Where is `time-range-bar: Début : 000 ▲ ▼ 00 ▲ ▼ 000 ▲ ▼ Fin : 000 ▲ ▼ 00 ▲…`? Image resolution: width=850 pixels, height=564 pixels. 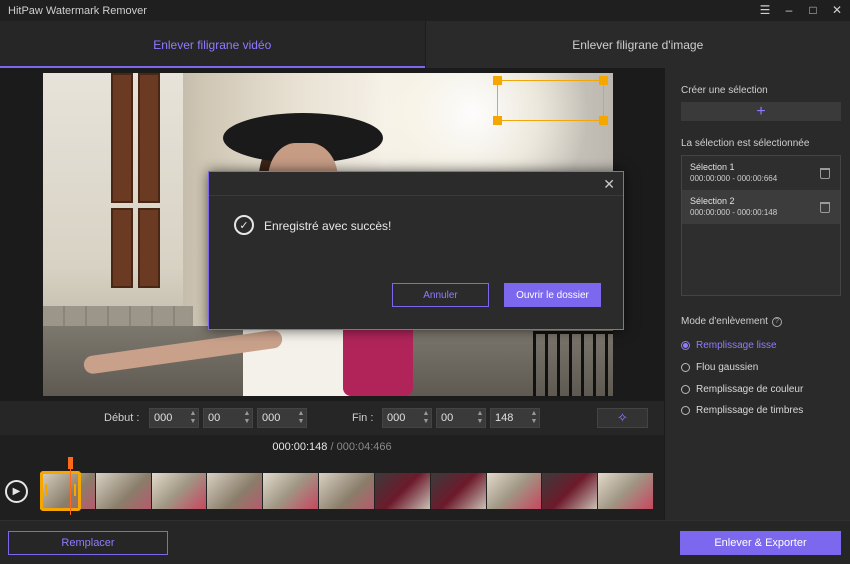
time-range-bar: Début : 000 ▲ ▼ 00 ▲ ▼ 000 ▲ ▼ Fin : 000 ▲ ▼ 00 ▲… is located at coordinates (332, 418).